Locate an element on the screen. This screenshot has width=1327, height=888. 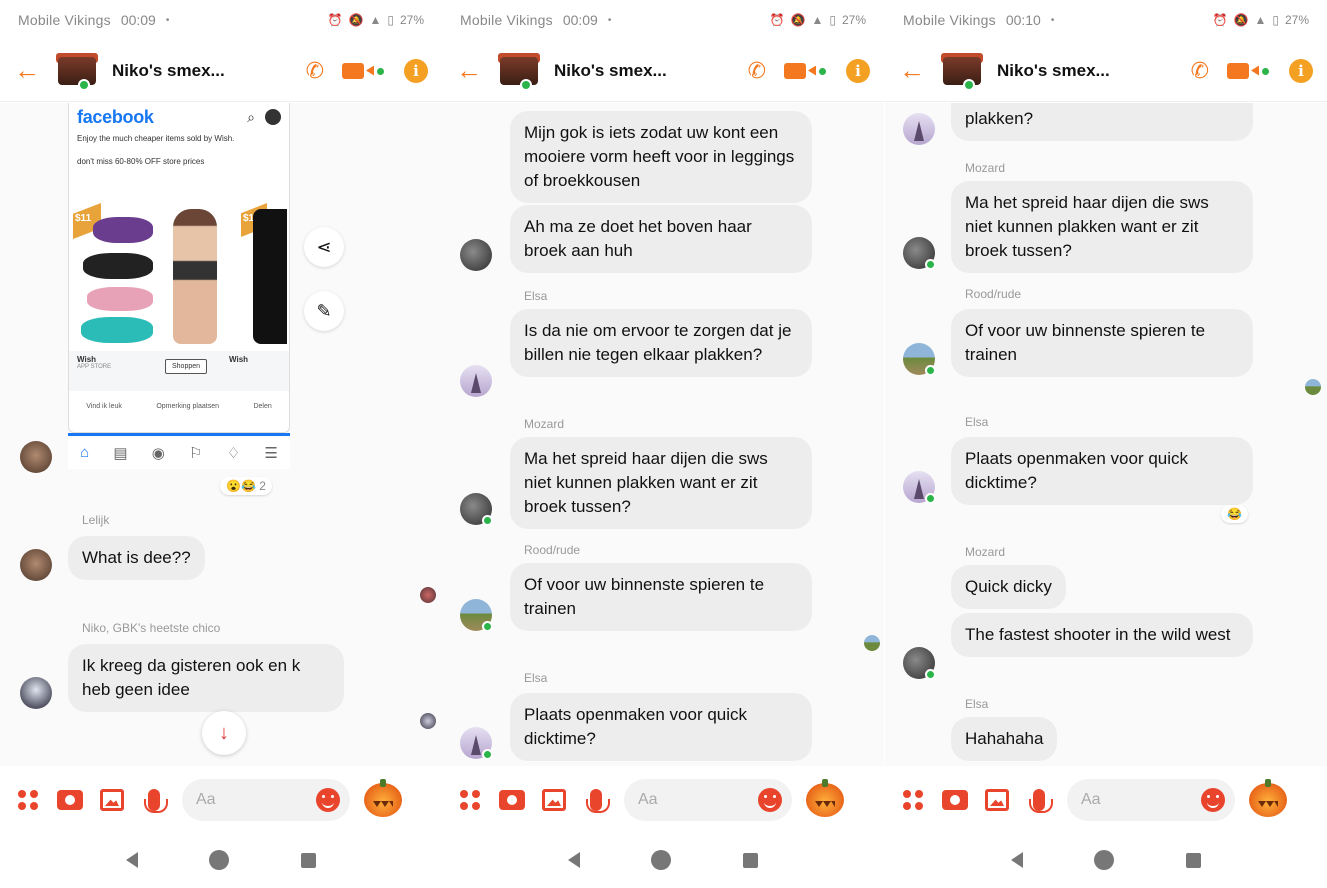
ad-brand-2: Wish is located at coordinates (239, 359).